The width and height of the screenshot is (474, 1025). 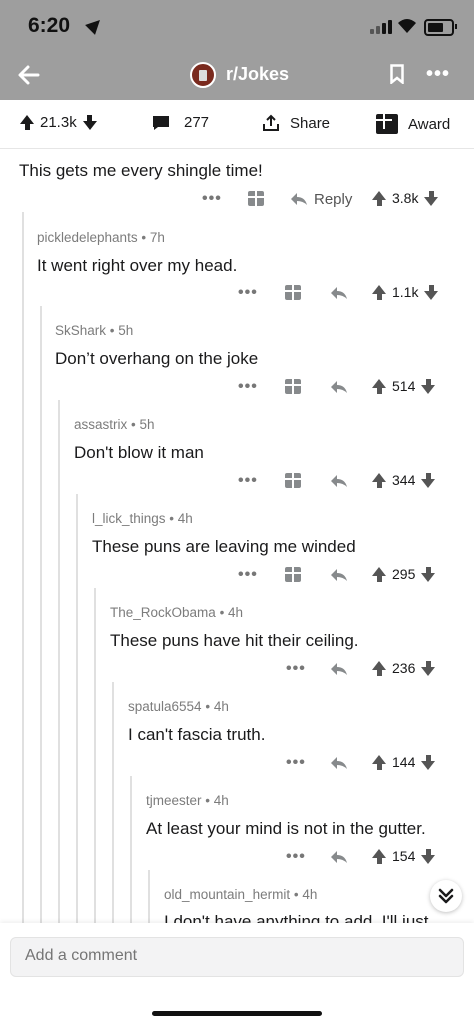 What do you see at coordinates (438, 74) in the screenshot?
I see `more-options-icon: •••` at bounding box center [438, 74].